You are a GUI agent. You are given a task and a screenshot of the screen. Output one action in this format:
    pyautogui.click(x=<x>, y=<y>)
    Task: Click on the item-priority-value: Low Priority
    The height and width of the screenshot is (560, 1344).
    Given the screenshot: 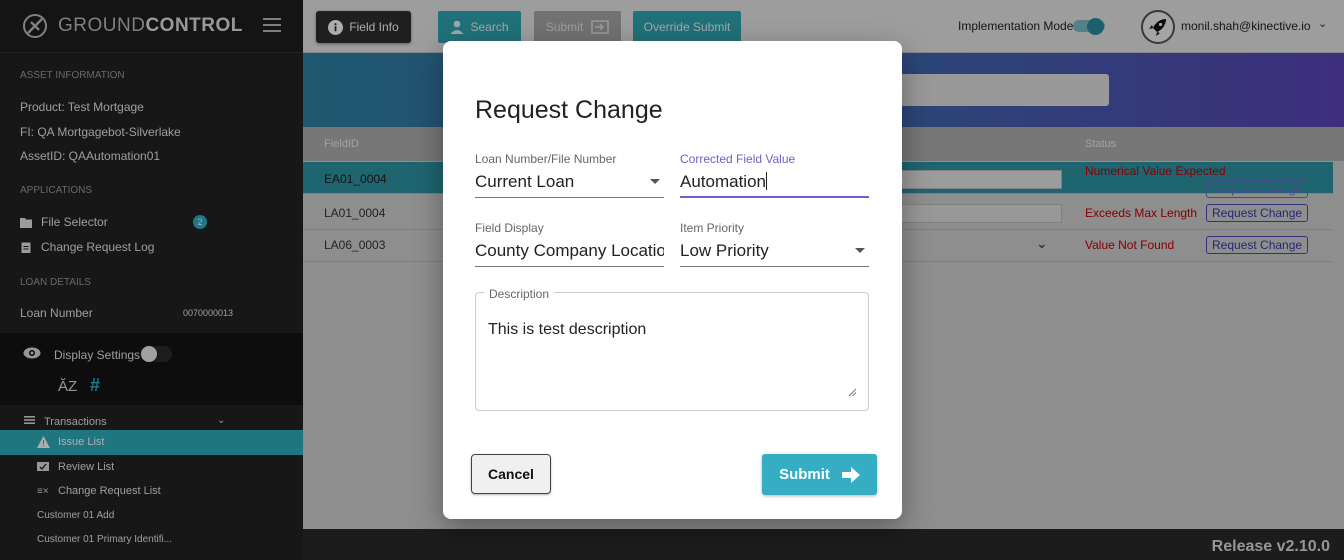 What is the action you would take?
    pyautogui.click(x=774, y=254)
    